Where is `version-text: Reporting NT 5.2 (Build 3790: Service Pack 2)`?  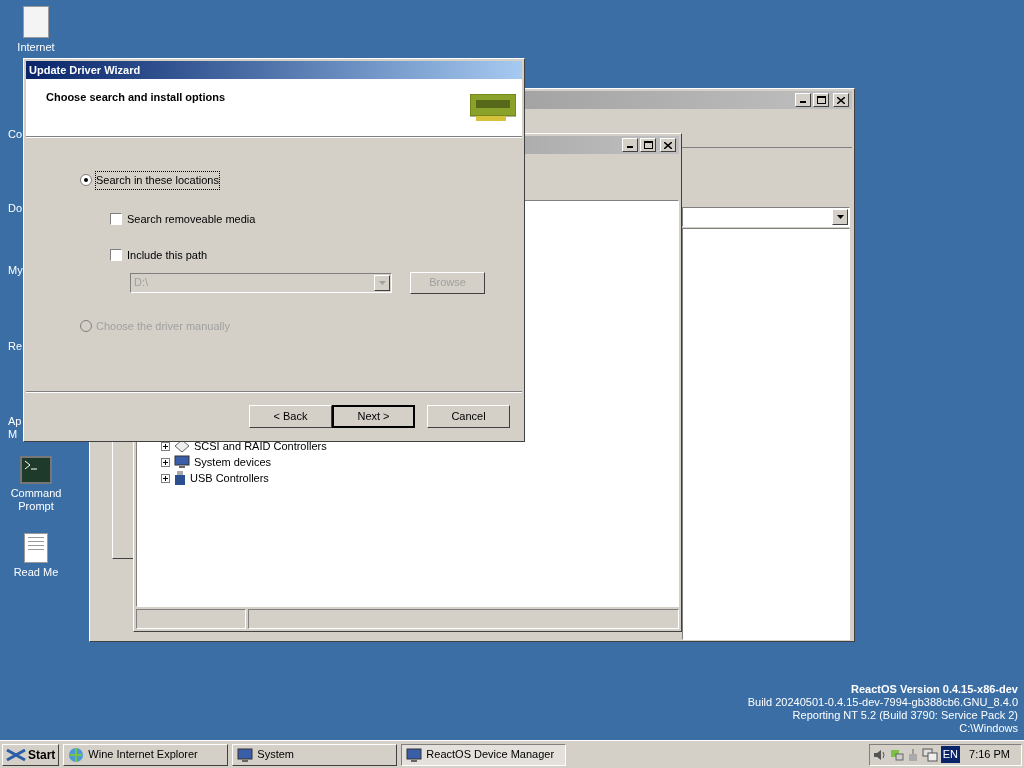
version-text: Reporting NT 5.2 (Build 3790: Service Pack 2) is located at coordinates (905, 715).